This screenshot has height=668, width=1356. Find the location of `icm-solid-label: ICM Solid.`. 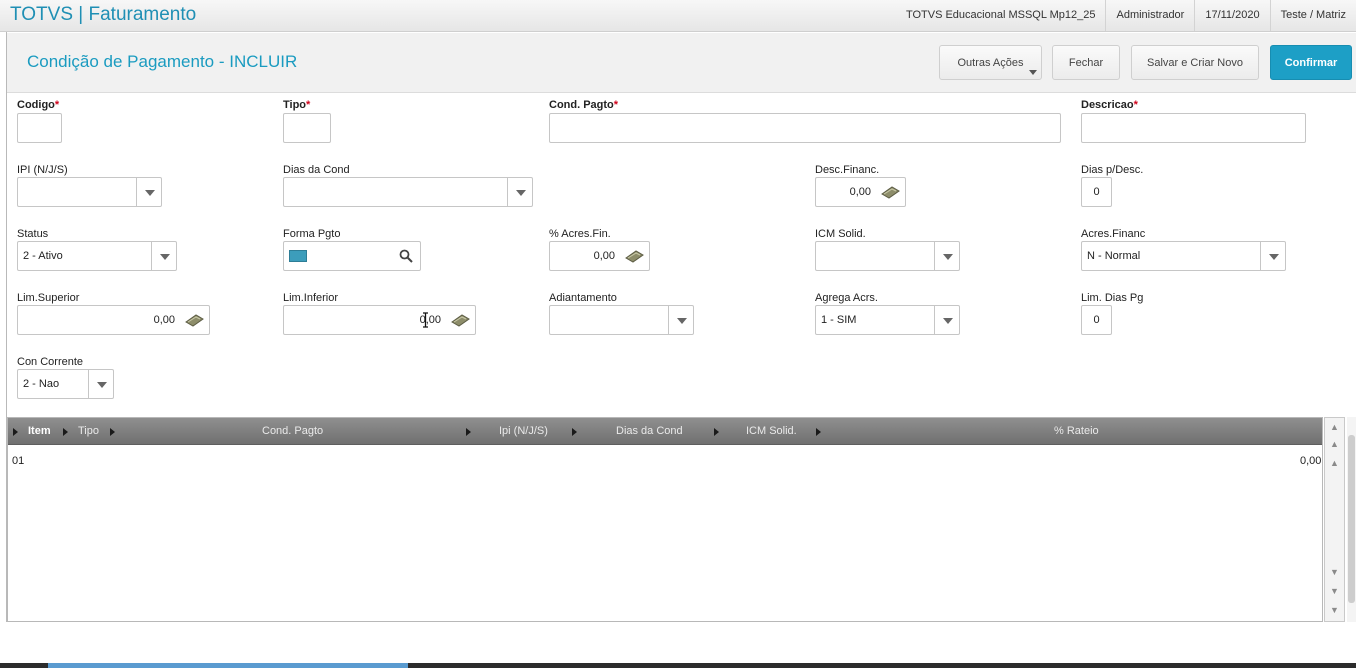

icm-solid-label: ICM Solid. is located at coordinates (840, 234).